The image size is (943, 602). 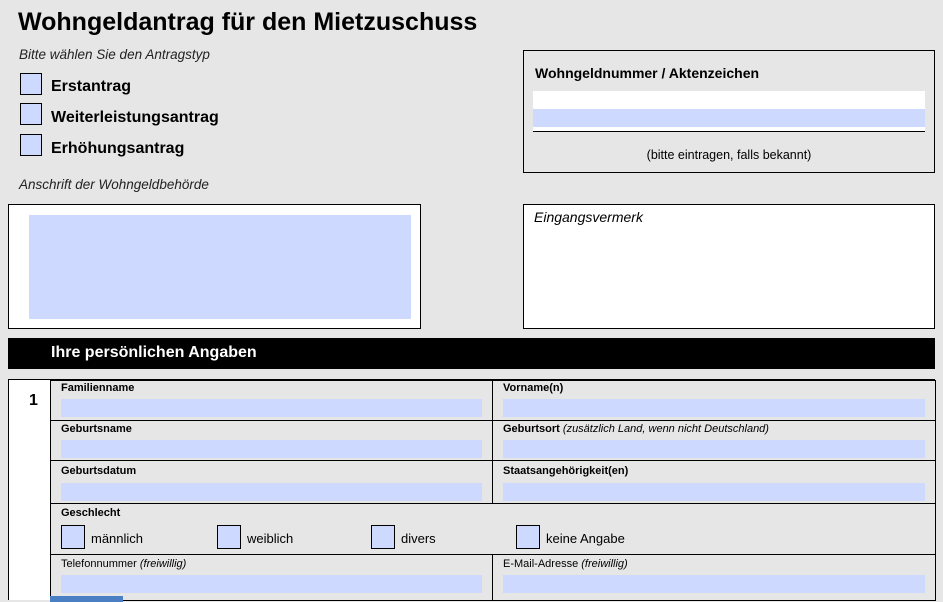 I want to click on section-title: Ihre persönlichen Angaben, so click(x=154, y=352).